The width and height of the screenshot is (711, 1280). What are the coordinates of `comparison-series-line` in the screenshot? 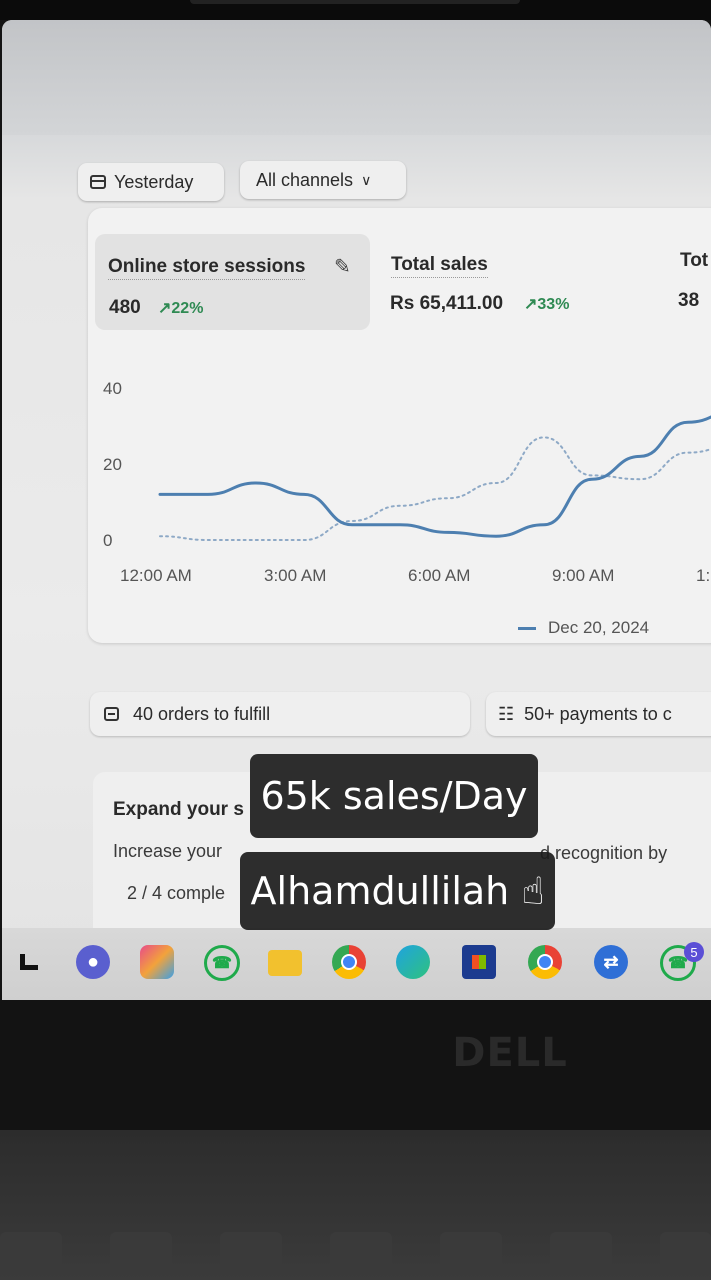 It's located at (435, 488).